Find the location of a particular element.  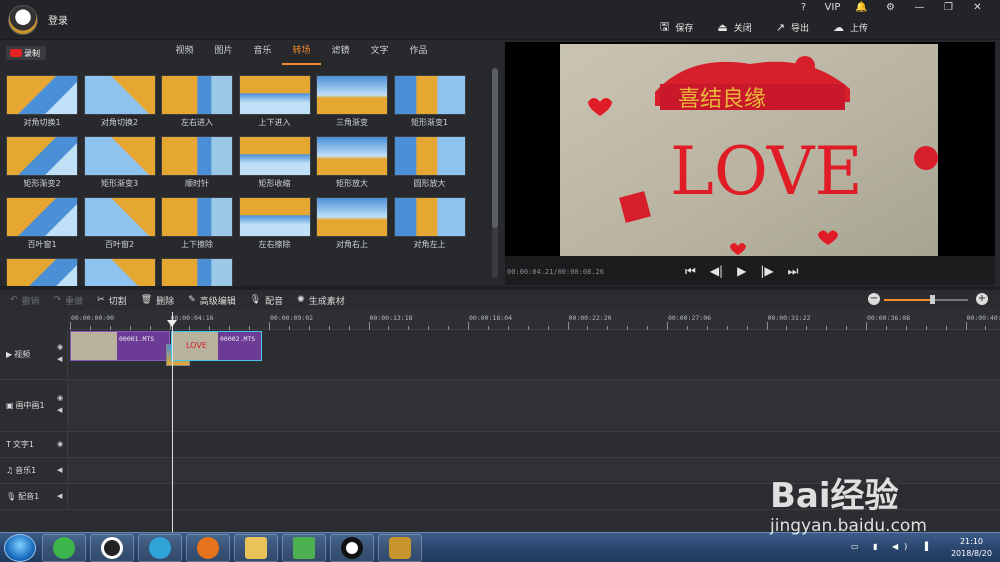

skip-end-icon: ⏭ is located at coordinates (793, 271).